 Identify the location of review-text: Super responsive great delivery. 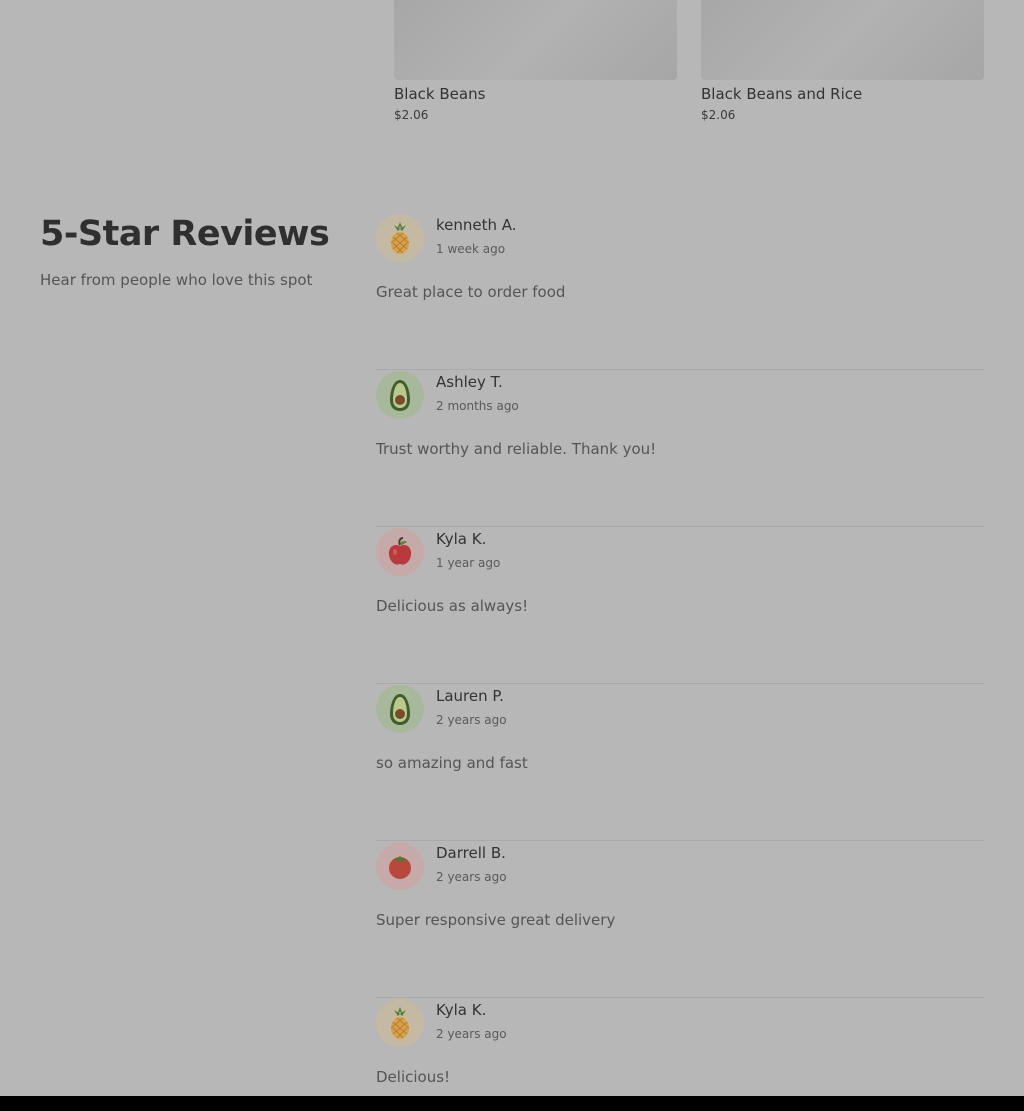
(496, 920).